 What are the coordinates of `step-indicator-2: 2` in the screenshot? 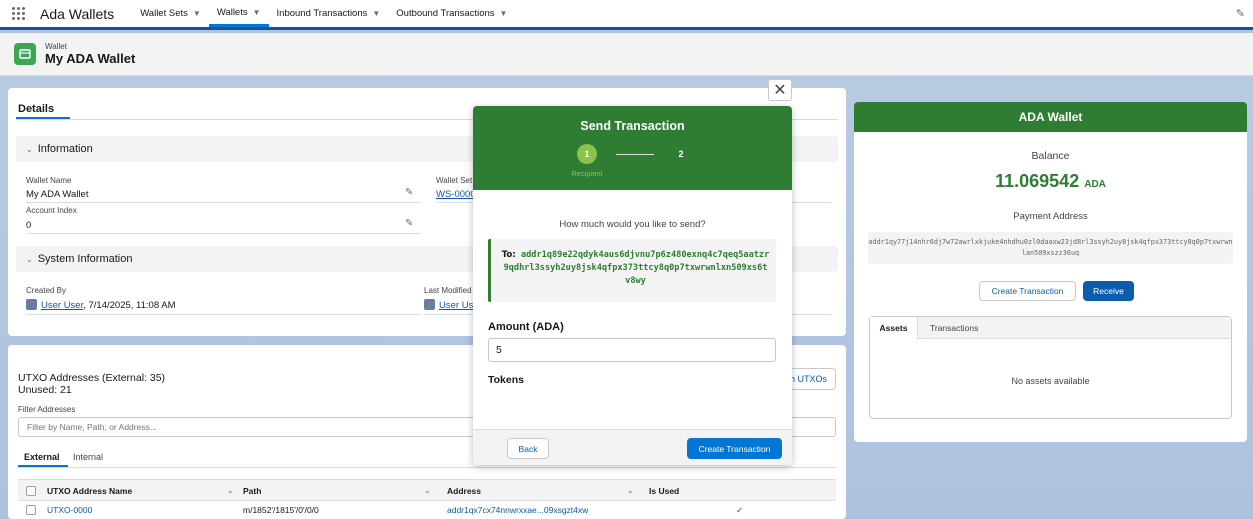 It's located at (681, 154).